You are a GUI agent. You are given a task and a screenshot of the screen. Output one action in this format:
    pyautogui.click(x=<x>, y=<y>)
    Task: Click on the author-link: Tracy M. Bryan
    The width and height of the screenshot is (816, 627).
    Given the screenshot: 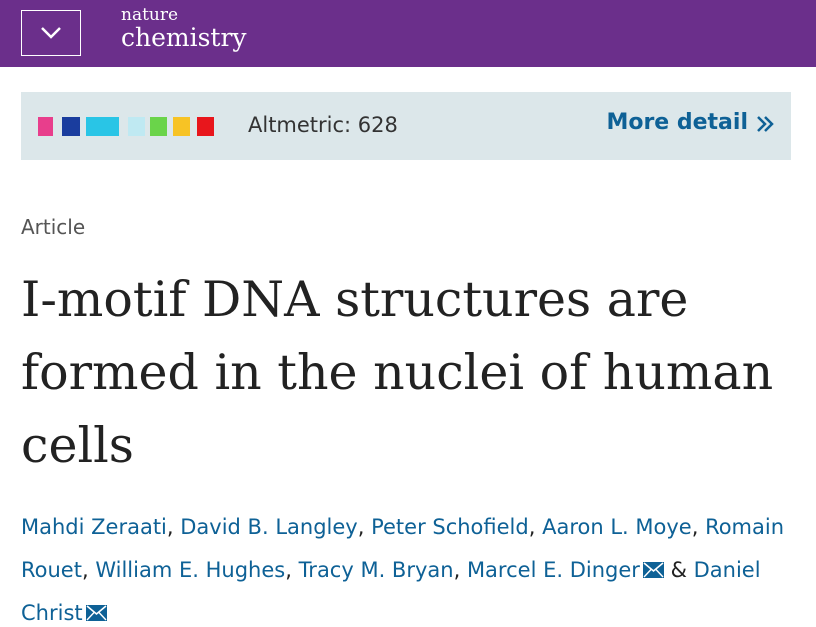 What is the action you would take?
    pyautogui.click(x=376, y=570)
    